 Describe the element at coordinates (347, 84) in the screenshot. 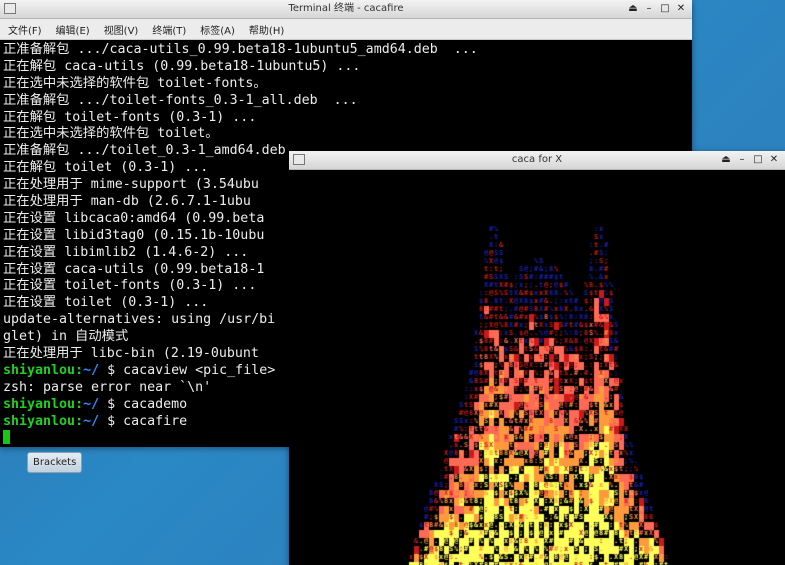

I see `terminal-line: 正在选中未选择的软件包 toilet-fonts。` at that location.